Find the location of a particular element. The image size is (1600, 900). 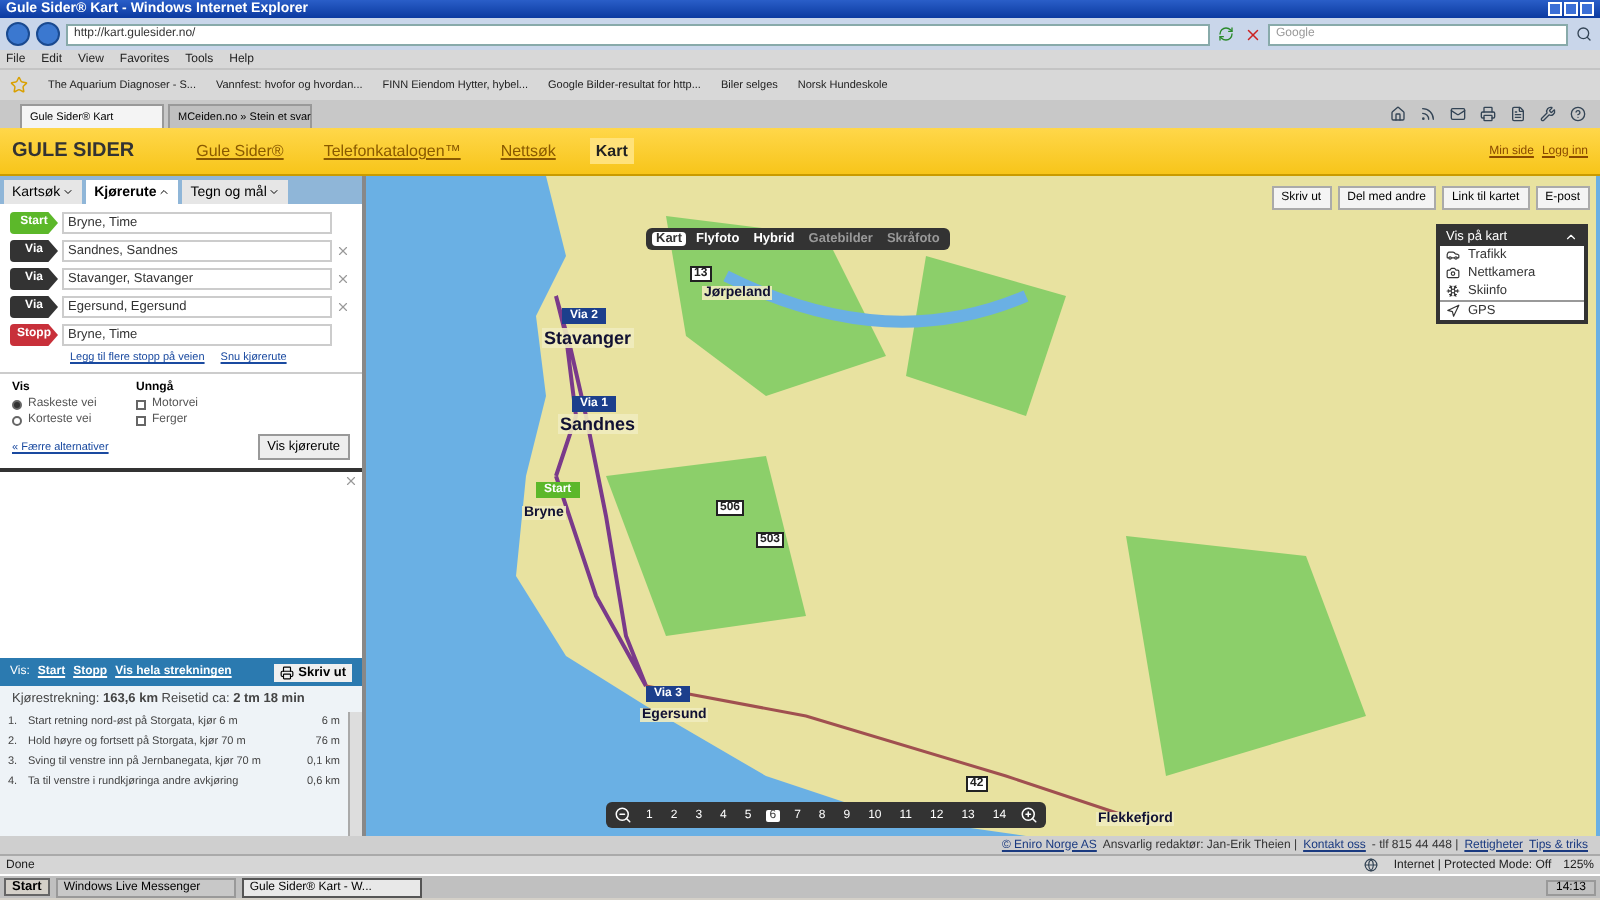

site-logo: GULE SIDER is located at coordinates (73, 151).